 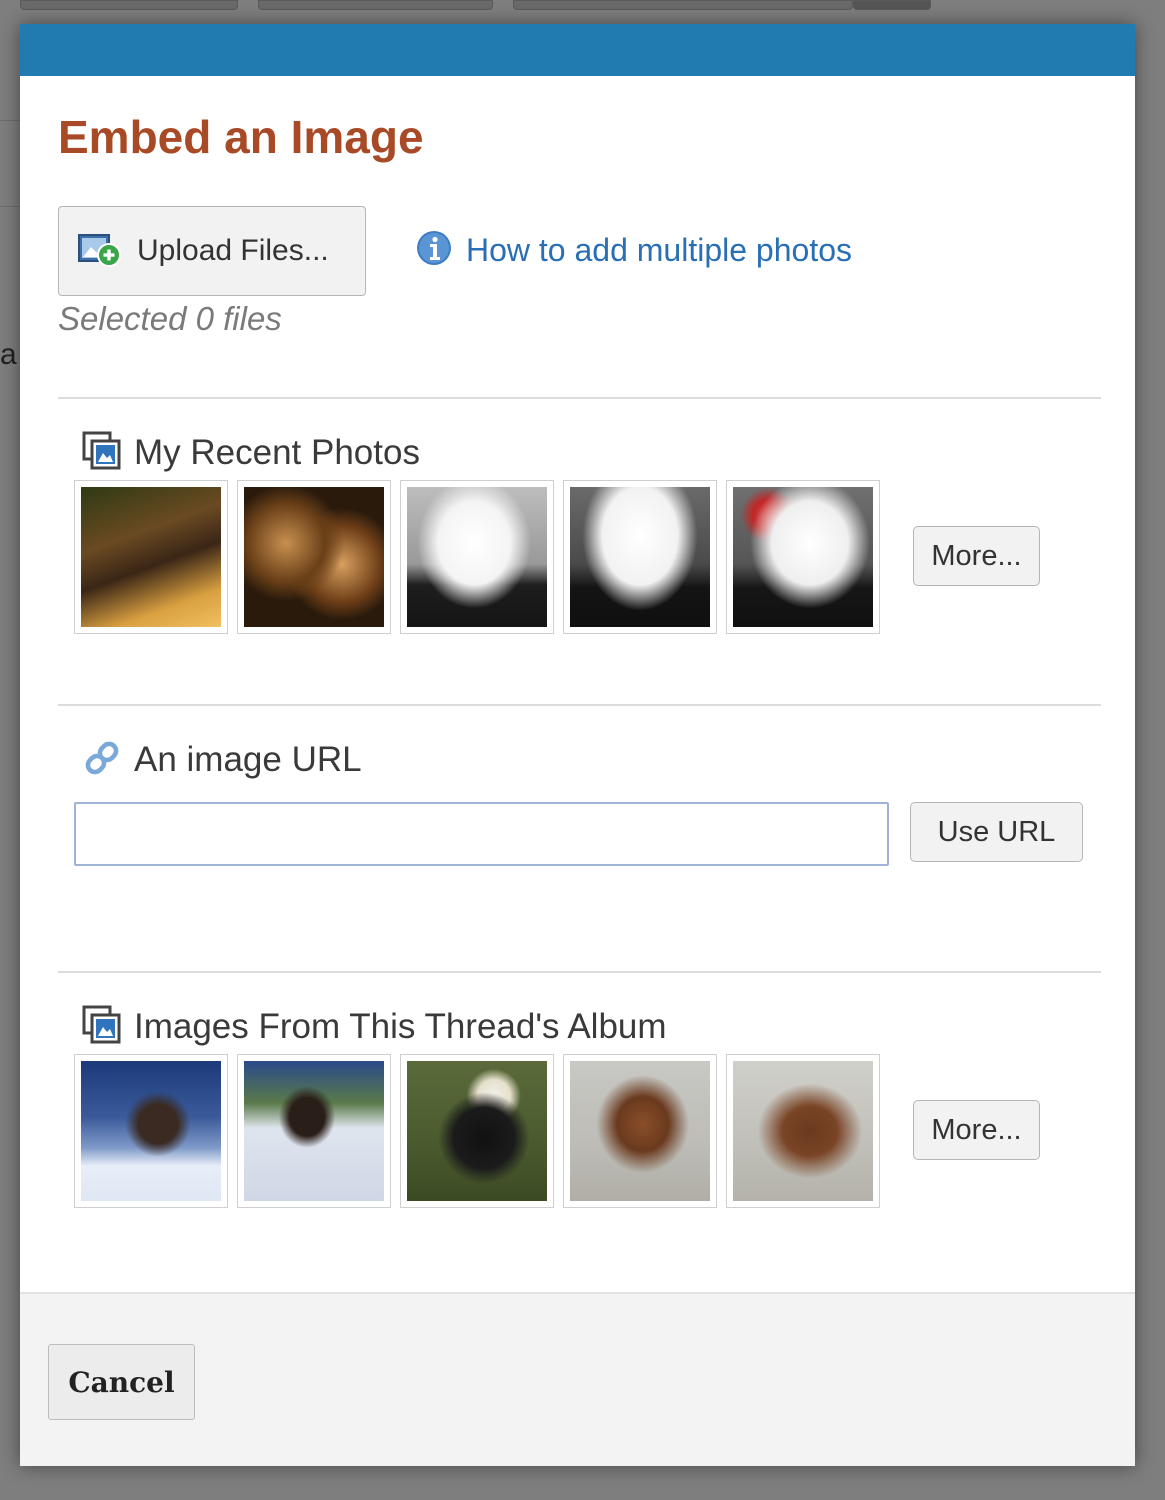 I want to click on dialog-footer: Cancel, so click(x=577, y=1379).